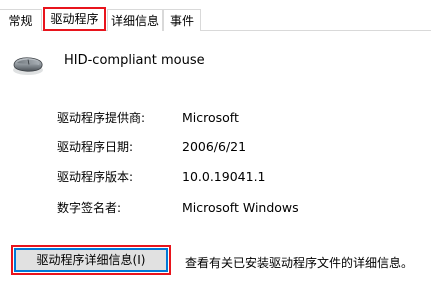  Describe the element at coordinates (224, 176) in the screenshot. I see `property-value: 10.0.19041.1` at that location.